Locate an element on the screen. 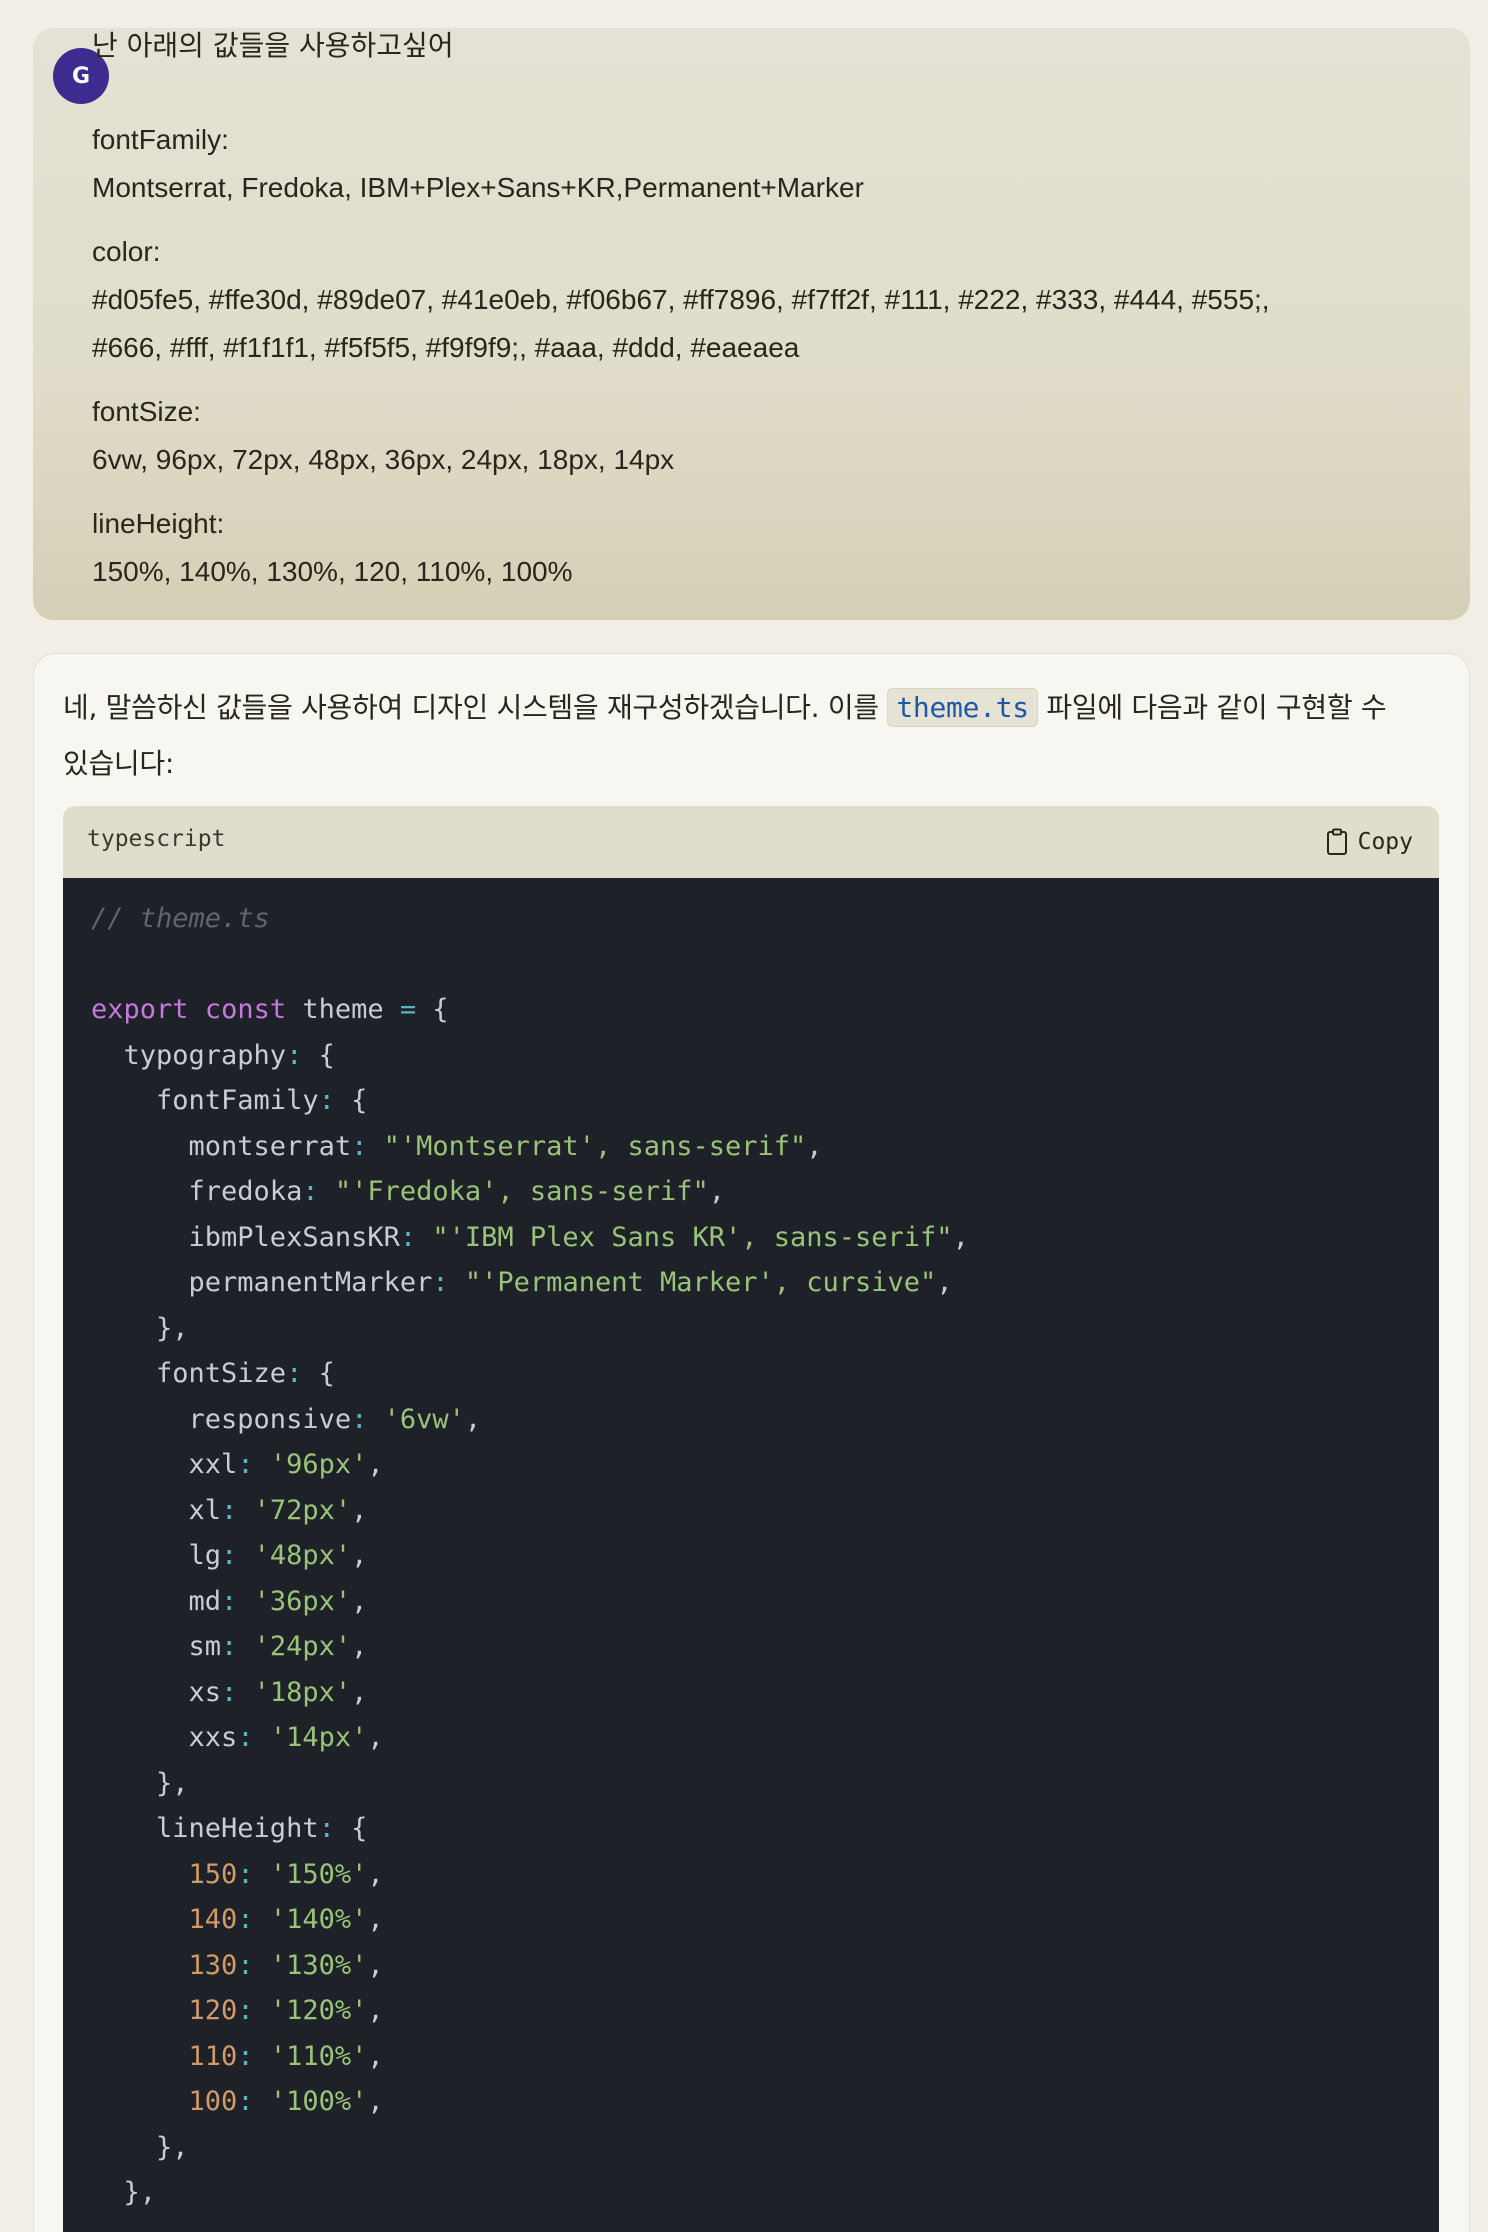  code-token: '6vw' is located at coordinates (424, 1419).